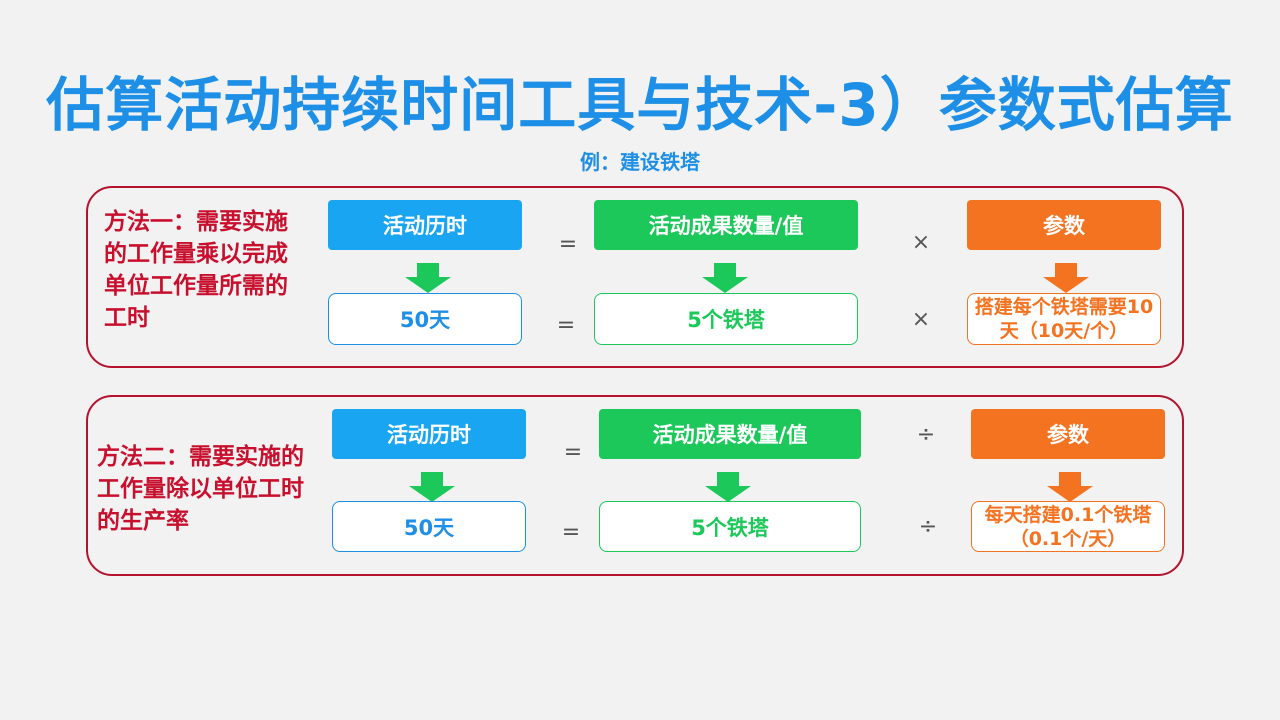  What do you see at coordinates (730, 526) in the screenshot?
I see `method2-quantity-value: 5个铁塔` at bounding box center [730, 526].